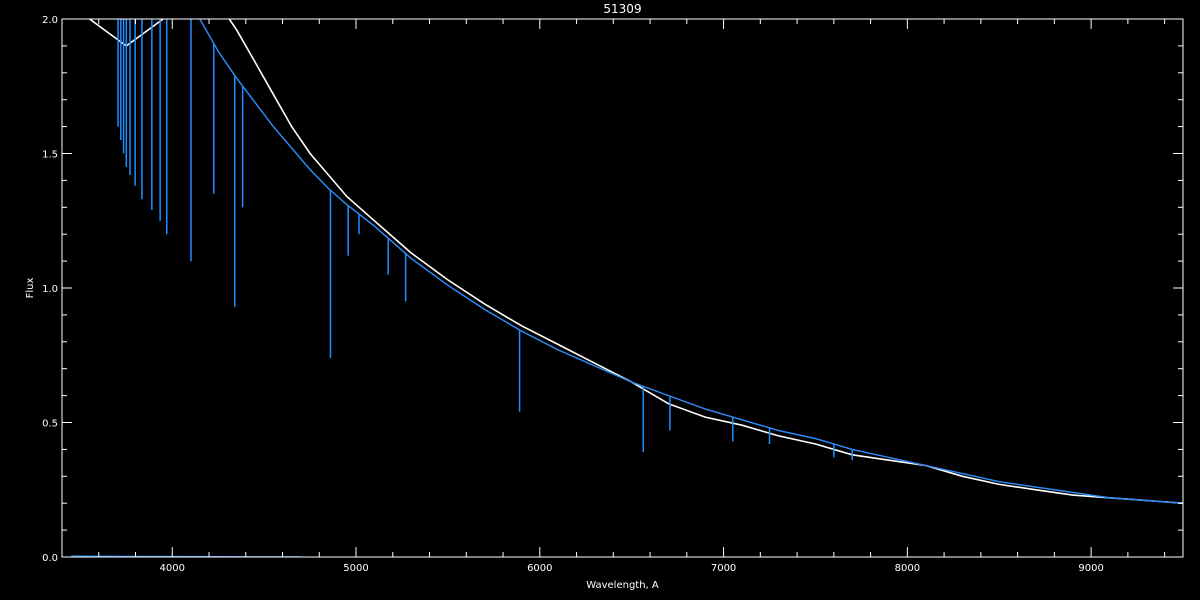 The image size is (1200, 600). Describe the element at coordinates (1090, 568) in the screenshot. I see `x-tick-label: 9000` at that location.